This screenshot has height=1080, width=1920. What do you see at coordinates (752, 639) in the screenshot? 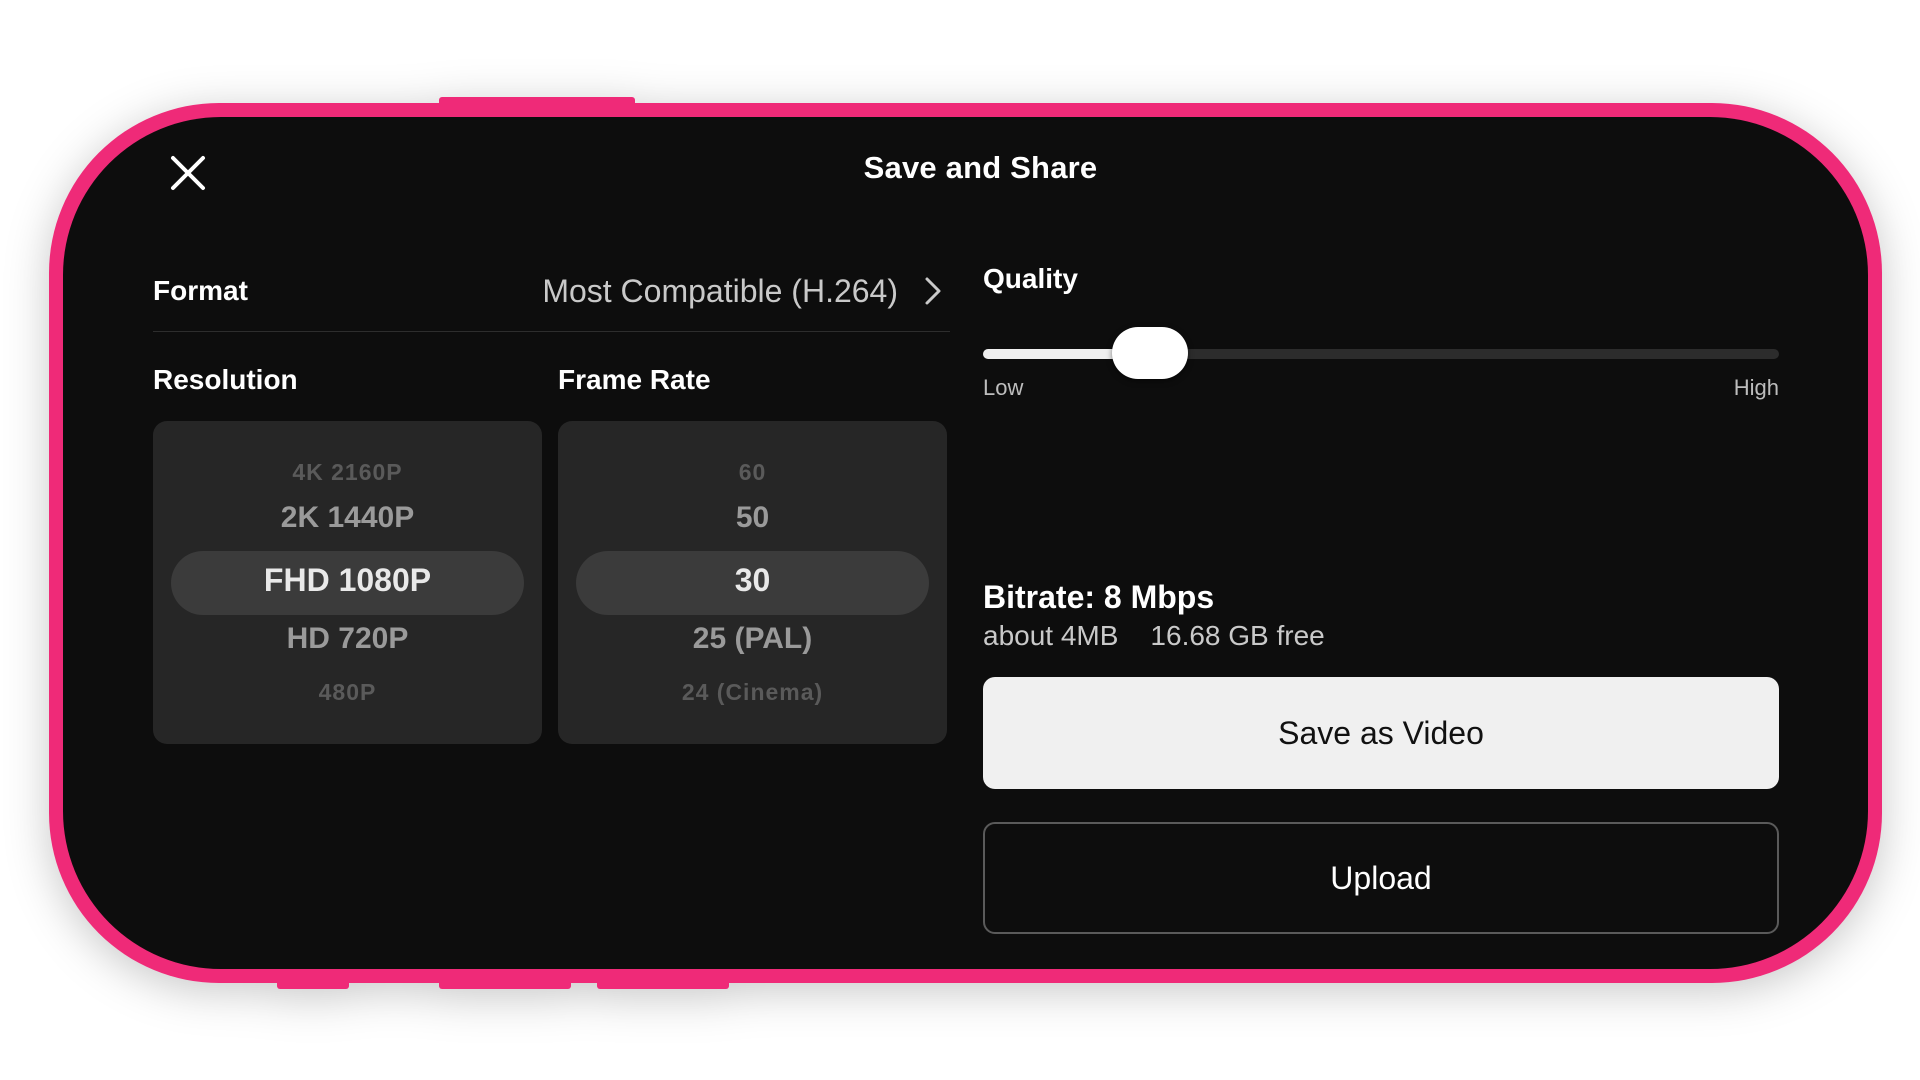
I see `frame-rate-option: 25 (PAL)` at bounding box center [752, 639].